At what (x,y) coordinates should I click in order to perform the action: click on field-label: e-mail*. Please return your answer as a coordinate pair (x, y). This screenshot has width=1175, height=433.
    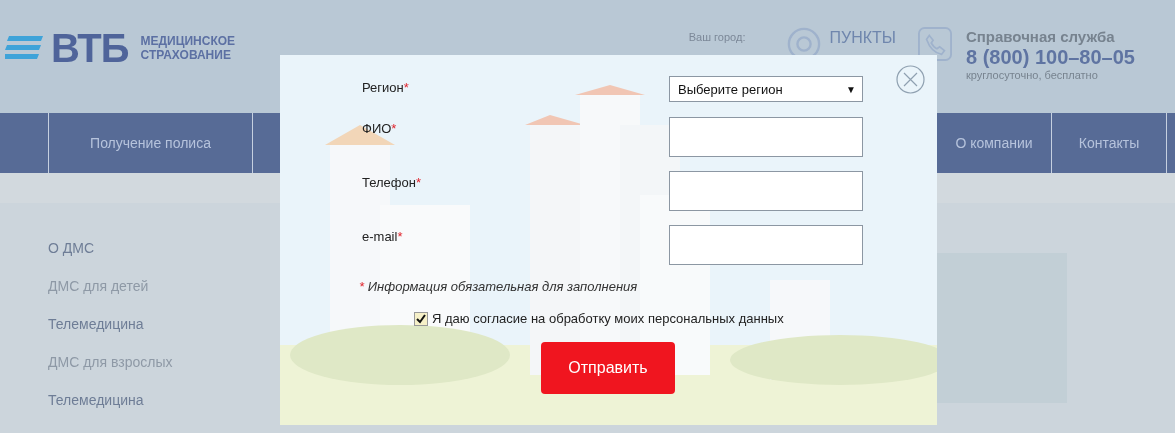
    Looking at the image, I should click on (383, 236).